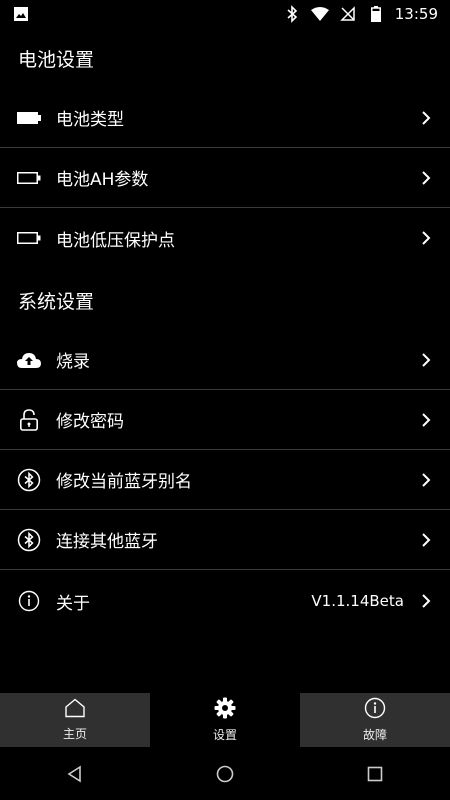 This screenshot has height=800, width=450. Describe the element at coordinates (224, 735) in the screenshot. I see `nav-label: 设置` at that location.